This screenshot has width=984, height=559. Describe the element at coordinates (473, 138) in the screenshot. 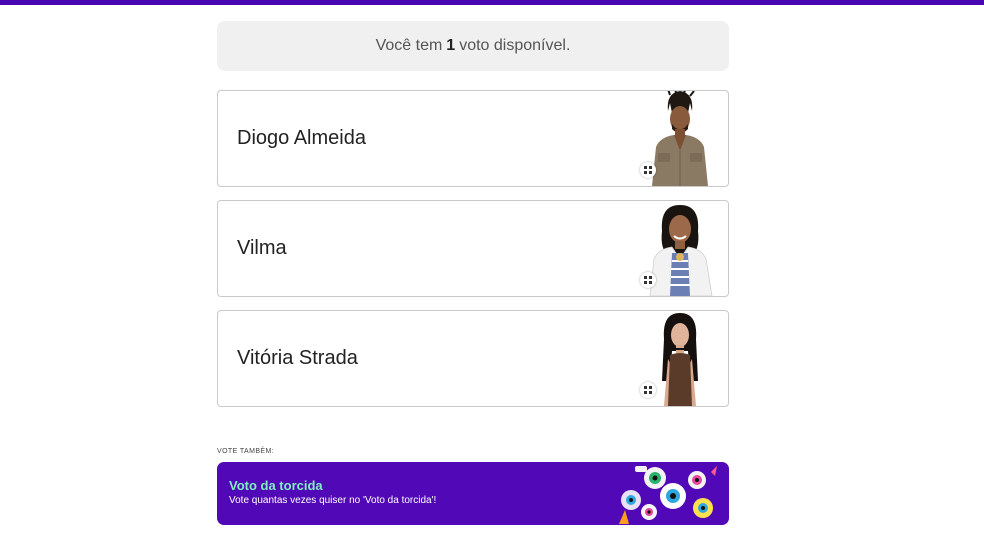

I see `candidate-card-diogo-almeida: Diogo Almeida` at that location.